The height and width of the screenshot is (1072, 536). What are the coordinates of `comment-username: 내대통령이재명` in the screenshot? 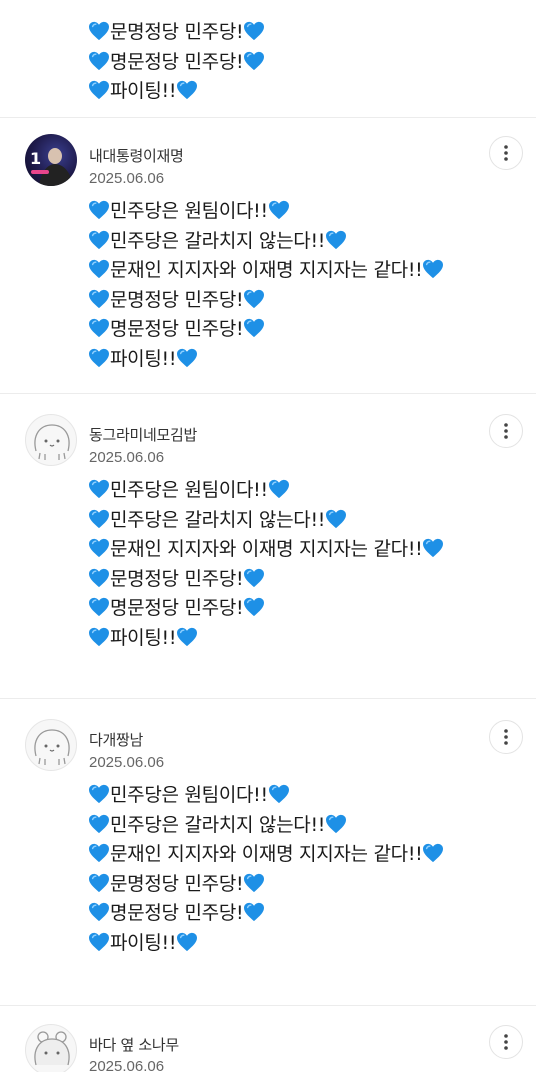 It's located at (136, 155).